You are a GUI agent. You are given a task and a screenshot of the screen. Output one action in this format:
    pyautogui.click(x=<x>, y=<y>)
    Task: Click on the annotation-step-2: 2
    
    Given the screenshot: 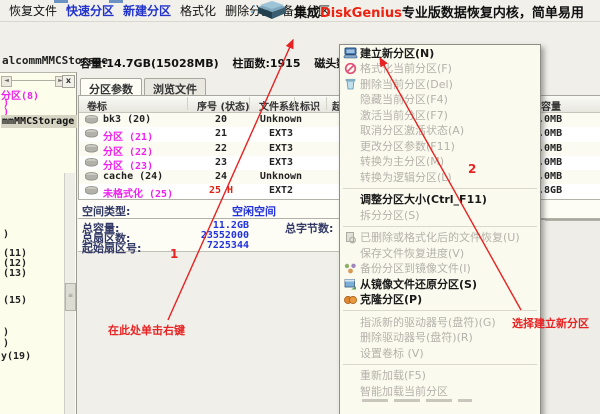 What is the action you would take?
    pyautogui.click(x=472, y=169)
    